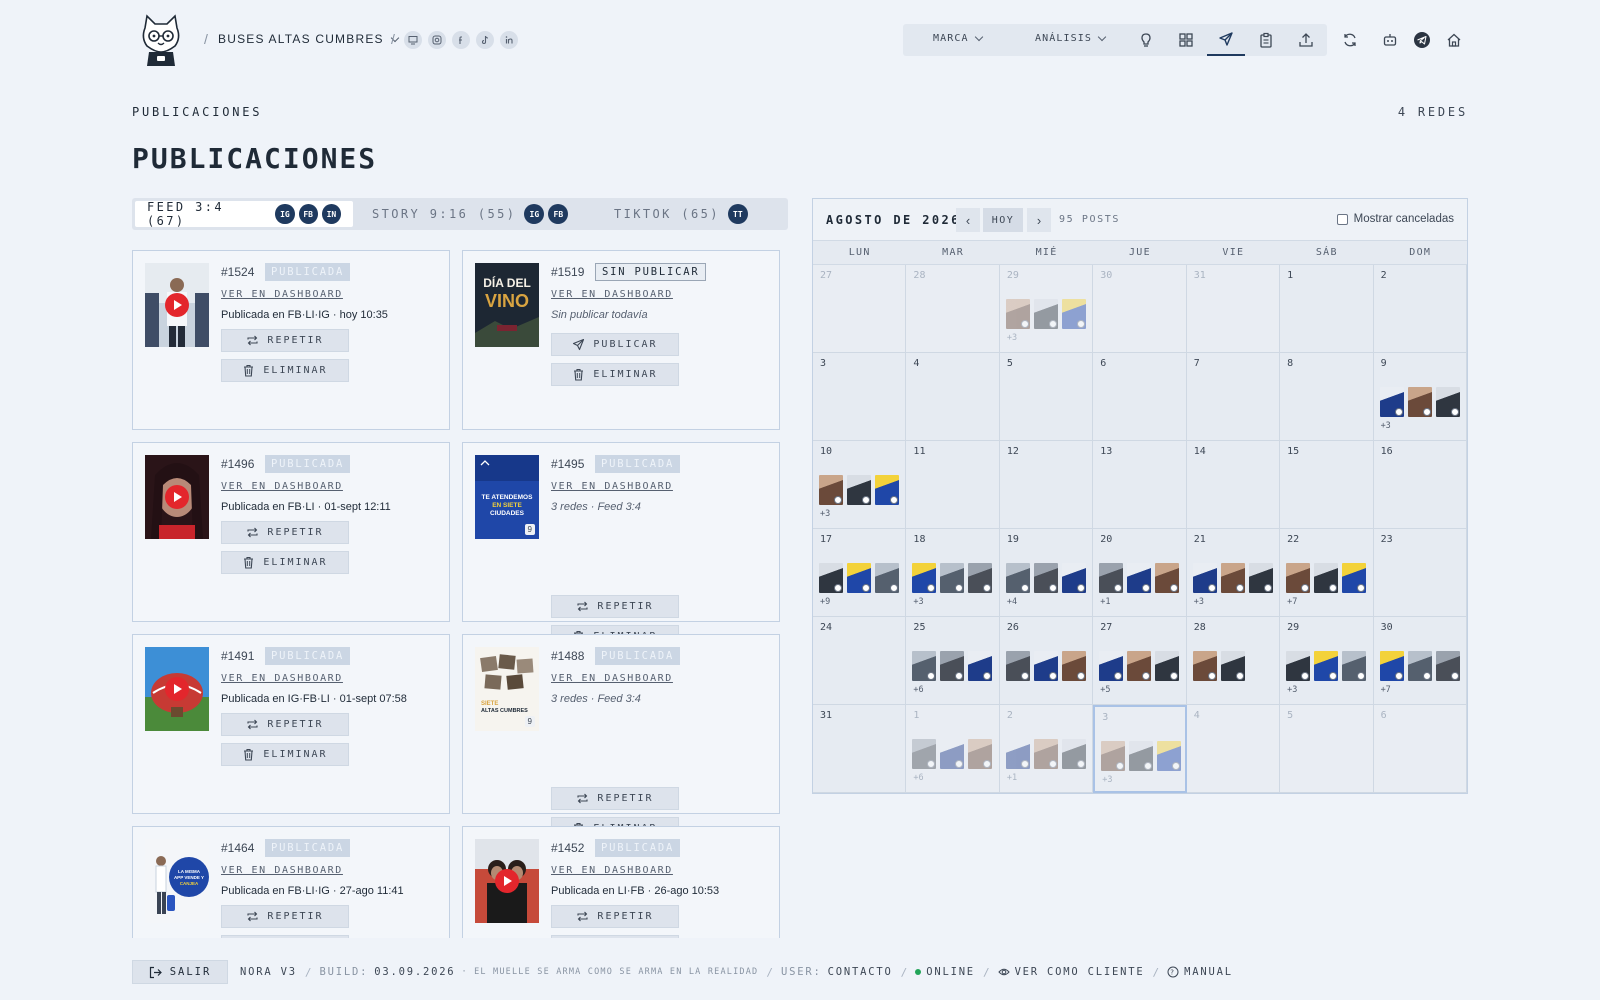  Describe the element at coordinates (1342, 219) in the screenshot. I see `show-cancelled-checkbox` at that location.